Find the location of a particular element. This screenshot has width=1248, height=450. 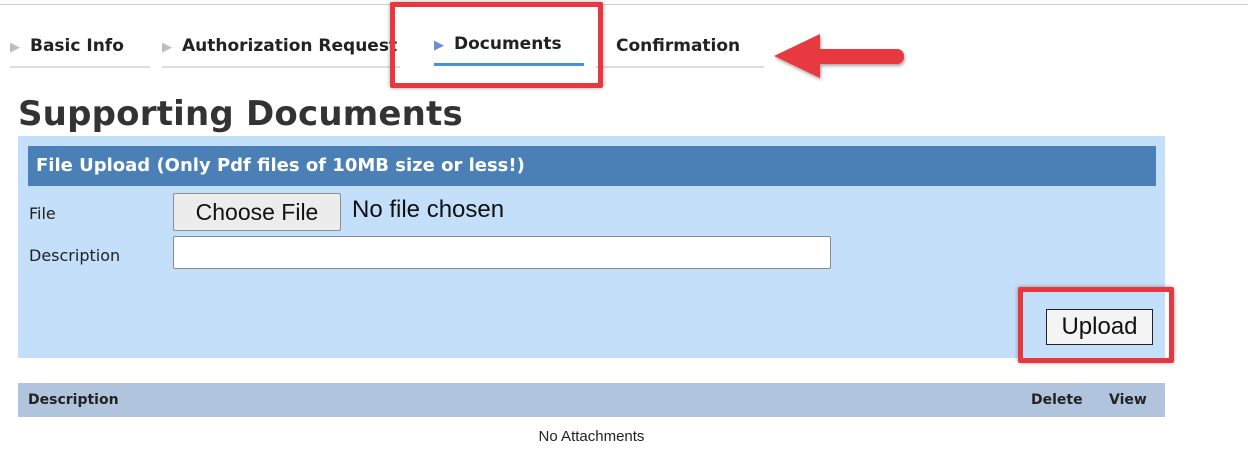

empty-attachments-message: No Attachments is located at coordinates (591, 436).